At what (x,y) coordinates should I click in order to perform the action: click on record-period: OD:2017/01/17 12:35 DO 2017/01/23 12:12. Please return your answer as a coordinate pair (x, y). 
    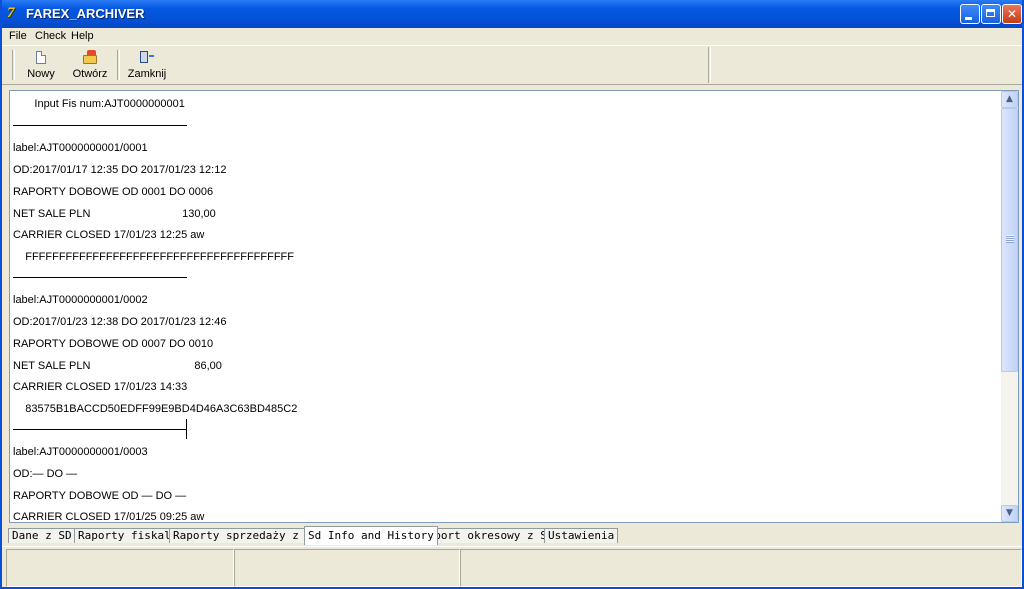
    Looking at the image, I should click on (120, 170).